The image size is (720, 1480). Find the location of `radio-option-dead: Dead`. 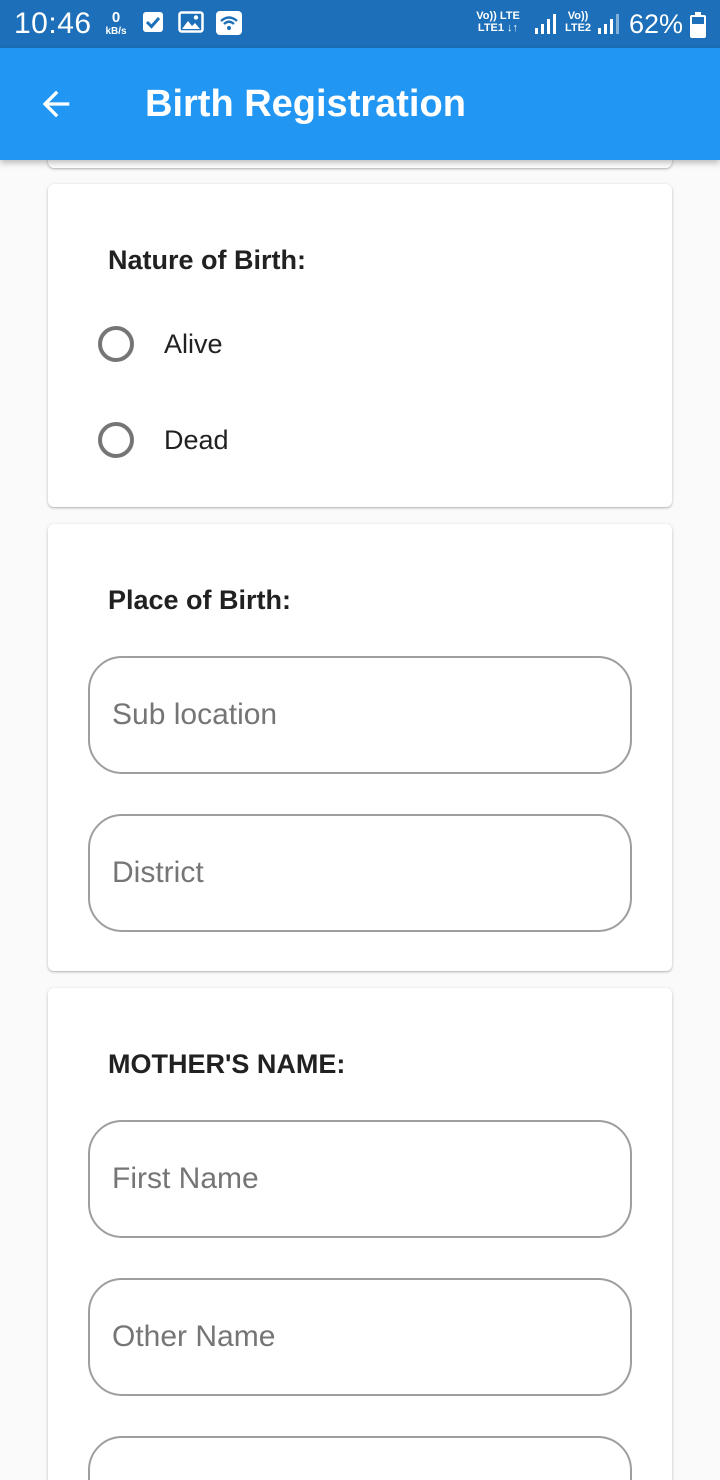

radio-option-dead: Dead is located at coordinates (163, 440).